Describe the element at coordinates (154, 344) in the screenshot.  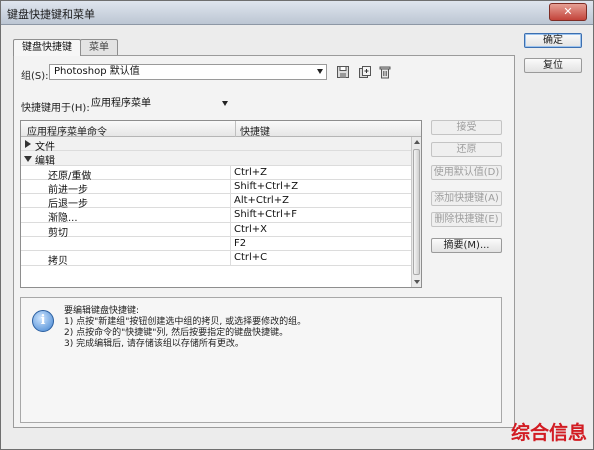
I see `info-line: 3) 完成编辑后, 请存储该组以存储所有更改。` at that location.